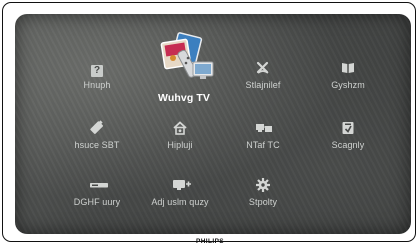 This screenshot has width=420, height=248. Describe the element at coordinates (181, 185) in the screenshot. I see `add-device-icon` at that location.